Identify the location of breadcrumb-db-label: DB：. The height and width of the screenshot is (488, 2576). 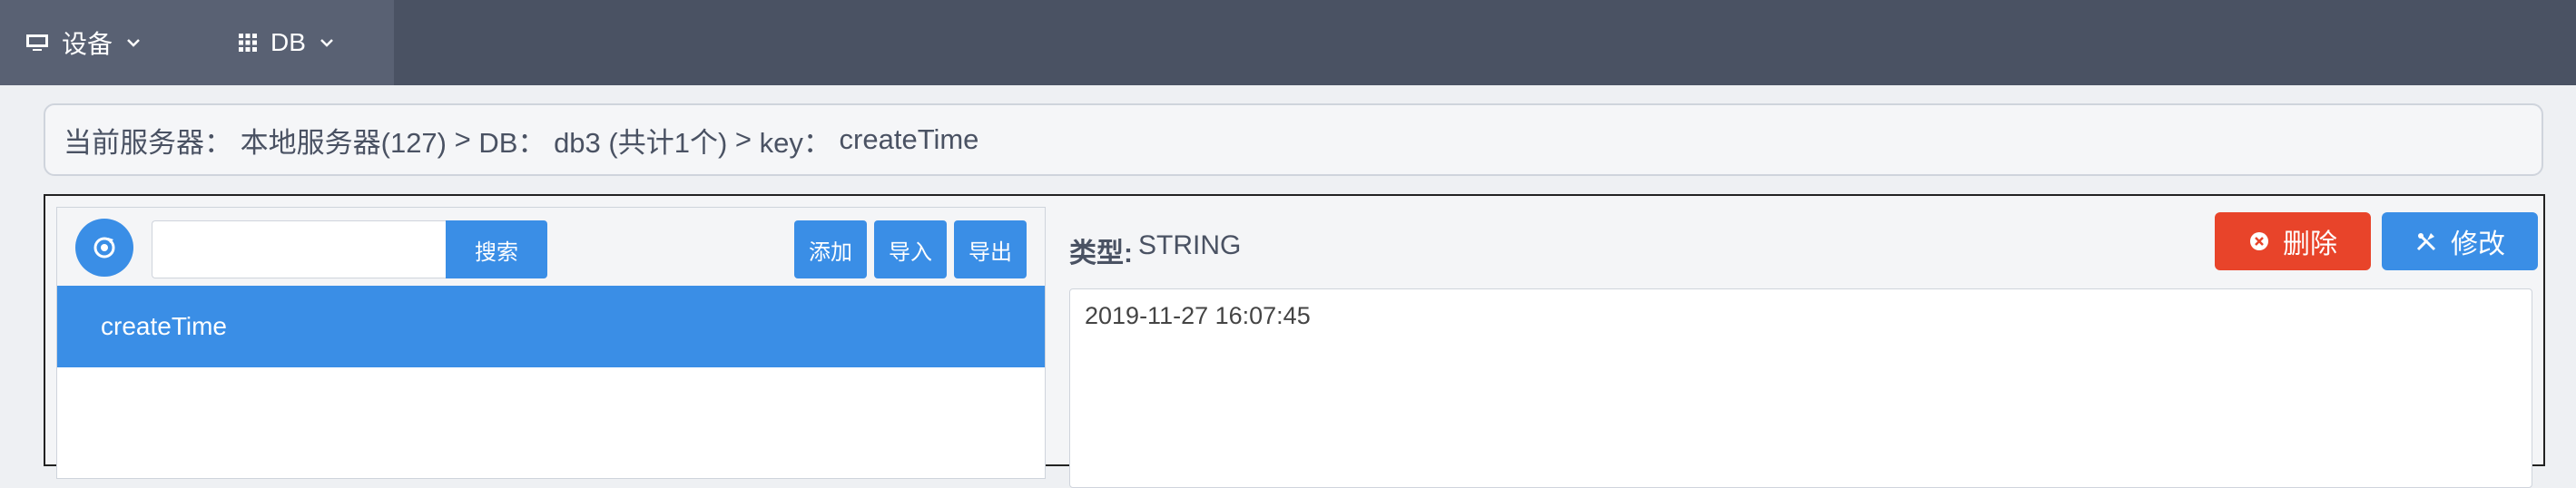
(512, 142).